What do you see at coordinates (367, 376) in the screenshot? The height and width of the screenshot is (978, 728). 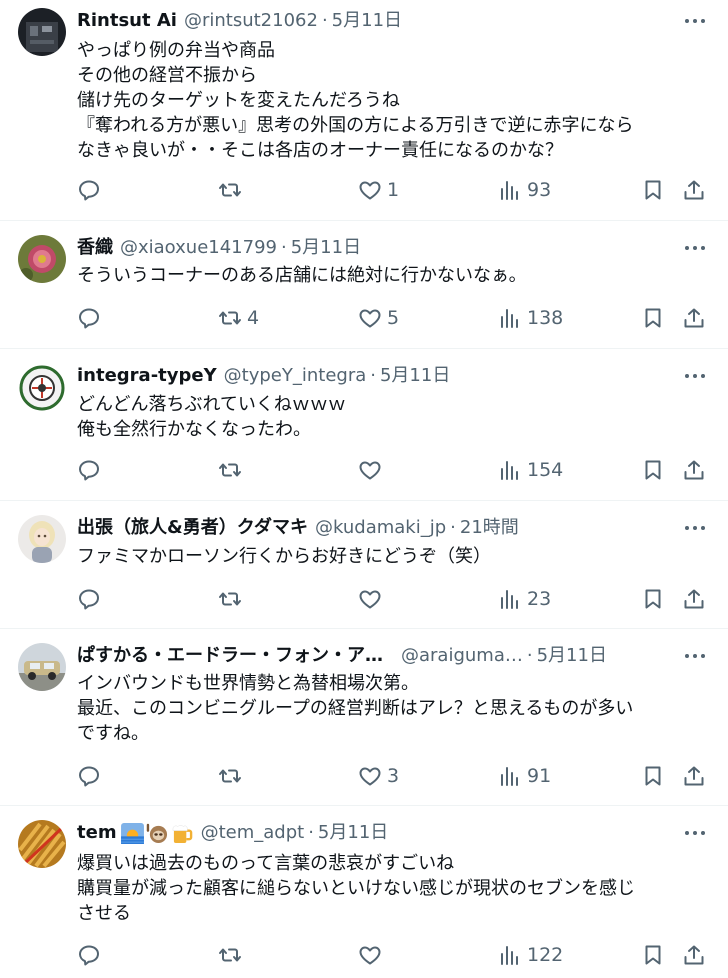 I see `tweet-header: integra-typeY @typeY_integra · 5月11日` at bounding box center [367, 376].